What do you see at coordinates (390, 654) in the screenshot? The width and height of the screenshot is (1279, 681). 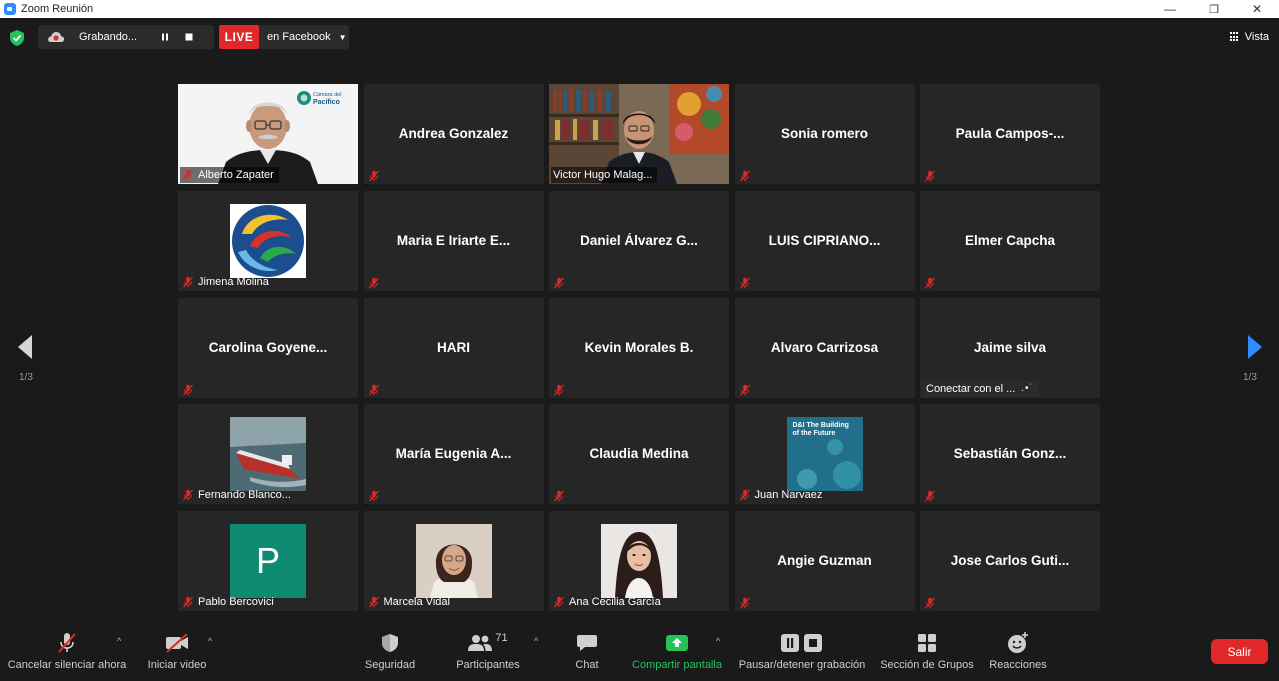 I see `security-button: Seguridad` at bounding box center [390, 654].